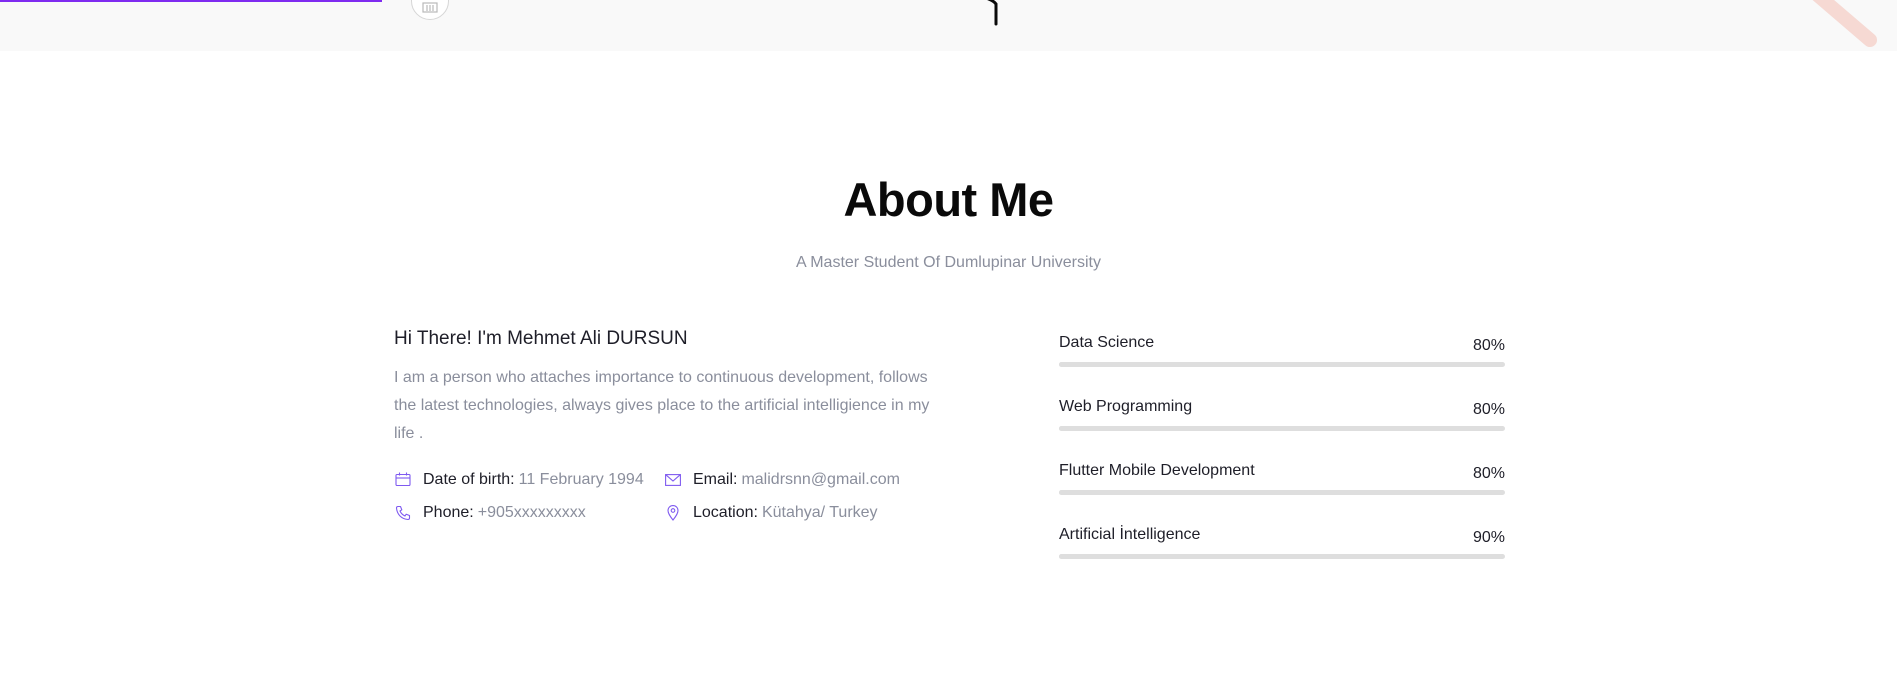 The image size is (1897, 685). I want to click on skill-name: Flutter Mobile Development, so click(1157, 470).